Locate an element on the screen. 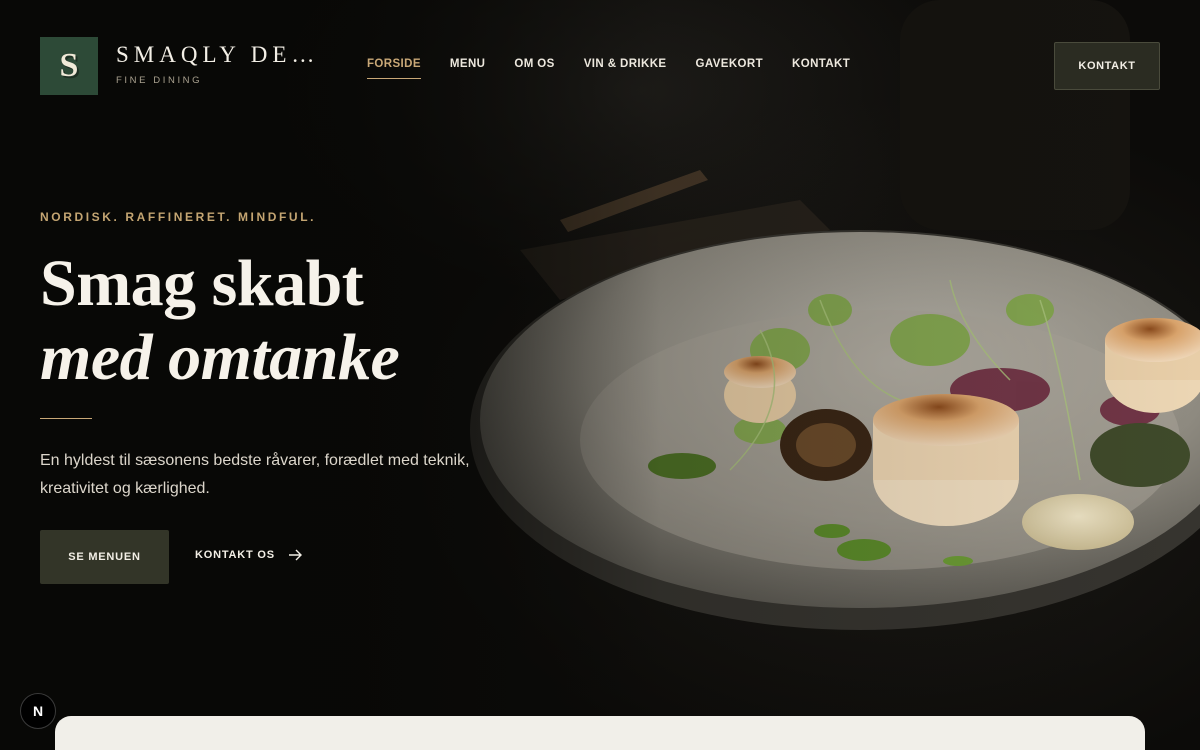 The image size is (1200, 750). header-contact-button: KONTAKT is located at coordinates (1107, 66).